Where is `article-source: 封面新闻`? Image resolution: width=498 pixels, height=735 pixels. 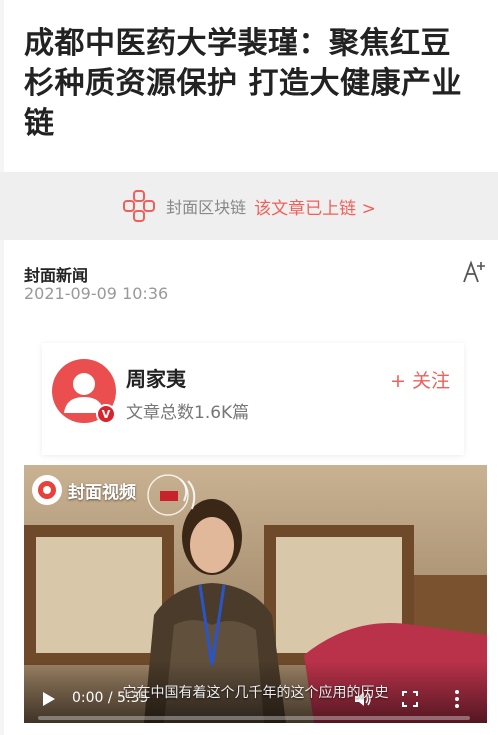
article-source: 封面新闻 is located at coordinates (56, 275).